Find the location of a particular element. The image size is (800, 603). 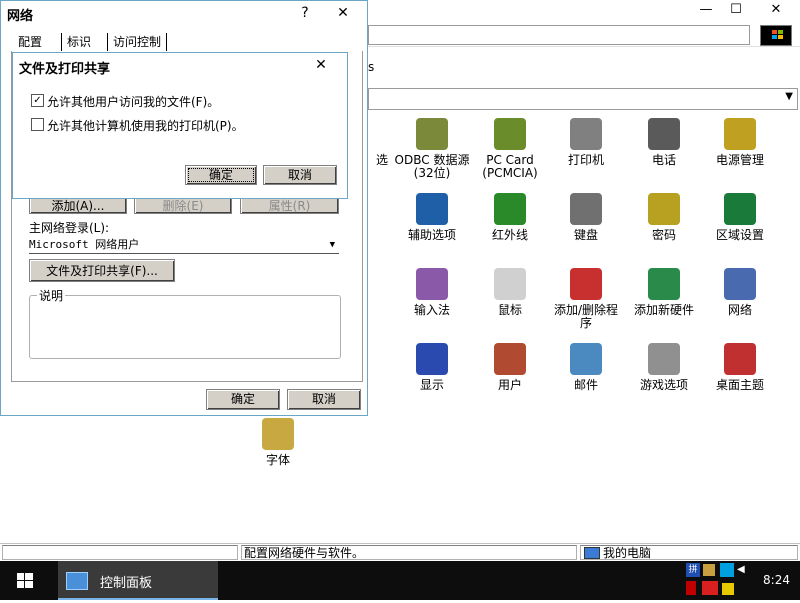

tab-access-control: 访问控制 is located at coordinates (137, 42).